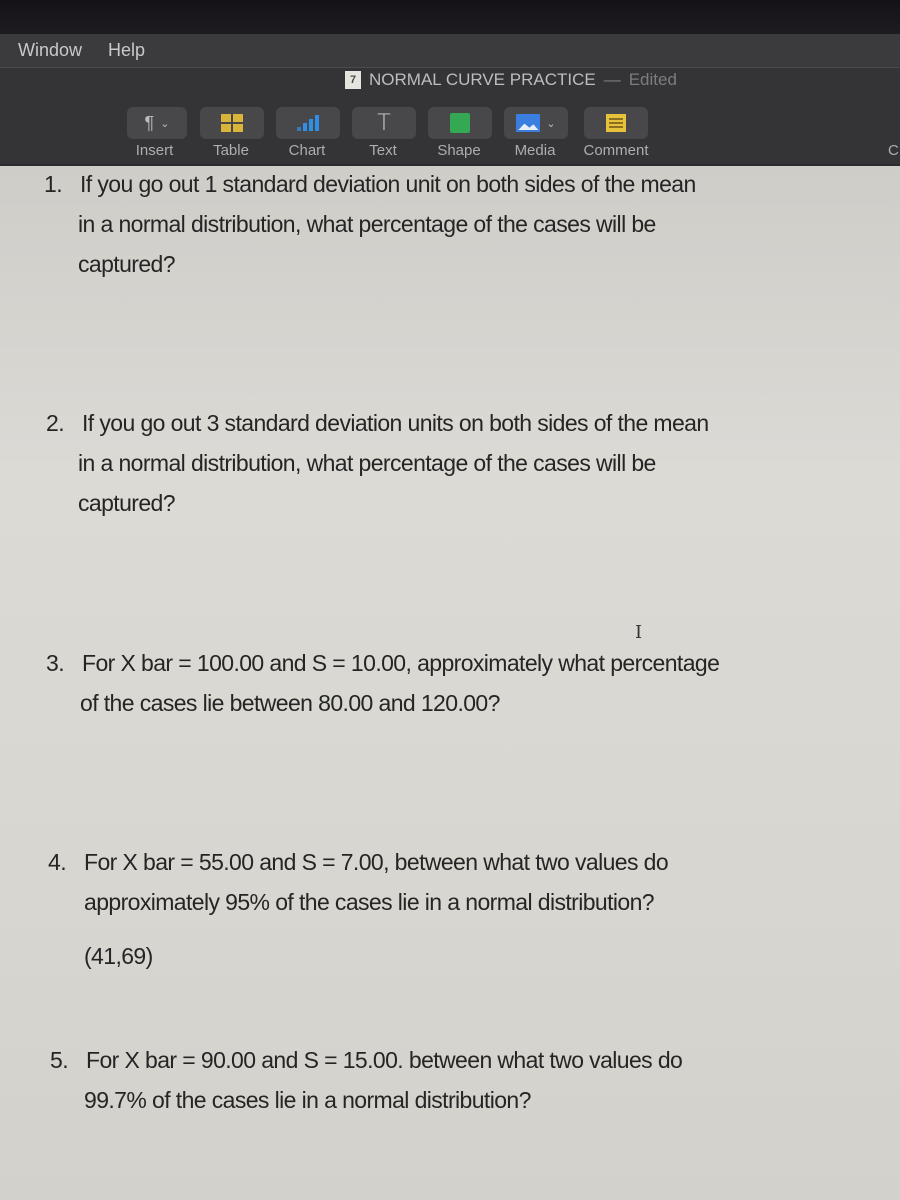 This screenshot has height=1200, width=900. Describe the element at coordinates (535, 150) in the screenshot. I see `media-label: Media` at that location.